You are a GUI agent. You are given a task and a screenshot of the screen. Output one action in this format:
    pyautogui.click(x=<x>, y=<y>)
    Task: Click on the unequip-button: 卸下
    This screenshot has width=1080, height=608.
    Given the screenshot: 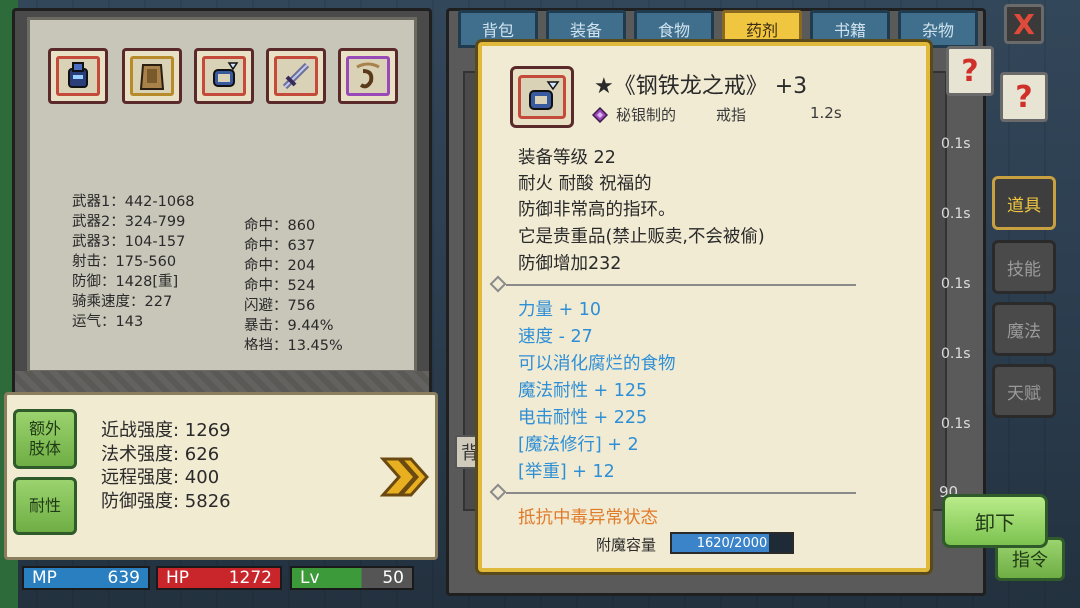 What is the action you would take?
    pyautogui.click(x=995, y=521)
    